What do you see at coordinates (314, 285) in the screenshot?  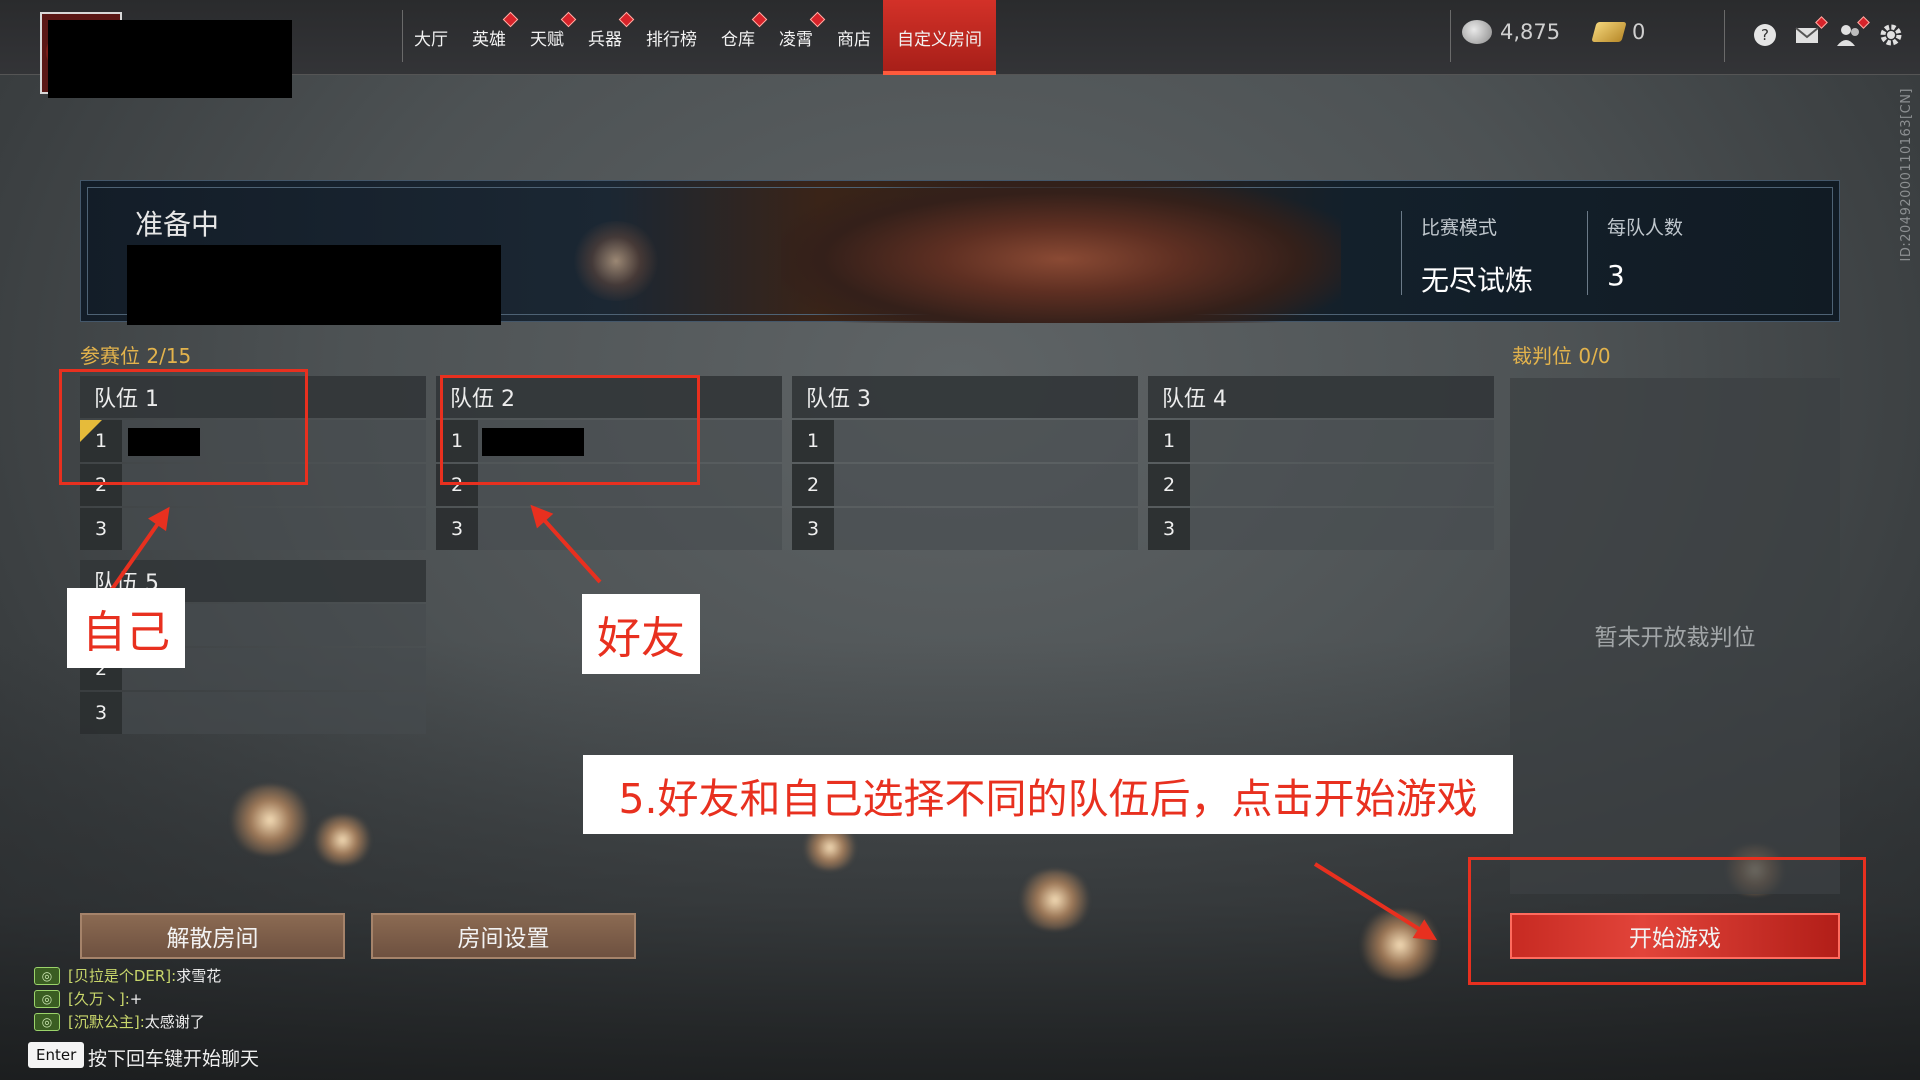 I see `redacted-room-name` at bounding box center [314, 285].